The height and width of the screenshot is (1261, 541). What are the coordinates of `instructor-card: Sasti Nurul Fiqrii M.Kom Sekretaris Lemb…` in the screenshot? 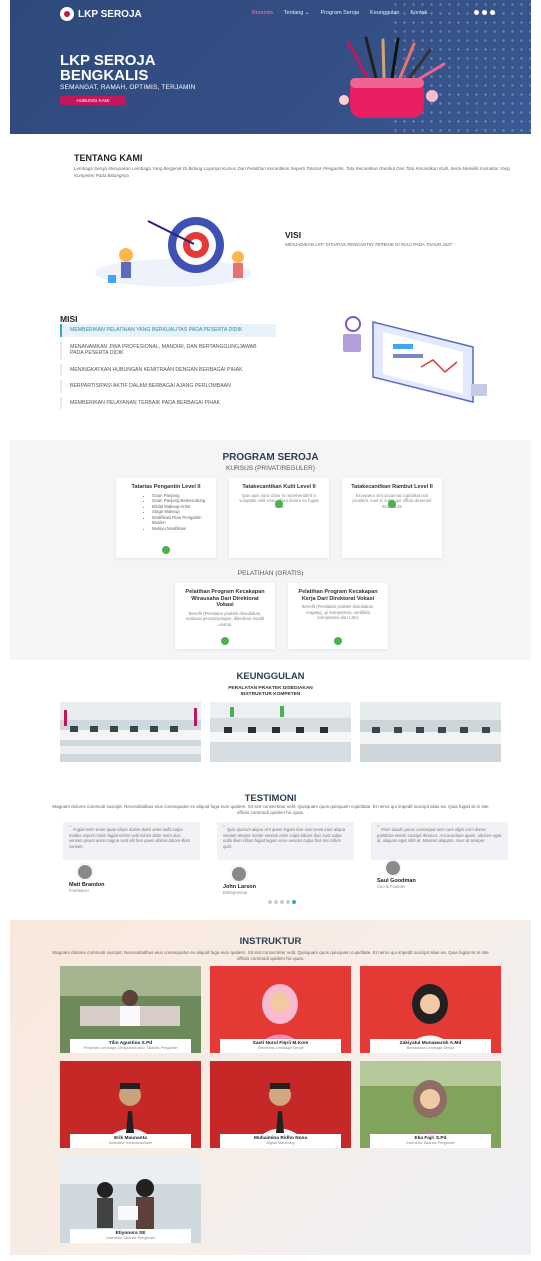 It's located at (280, 1009).